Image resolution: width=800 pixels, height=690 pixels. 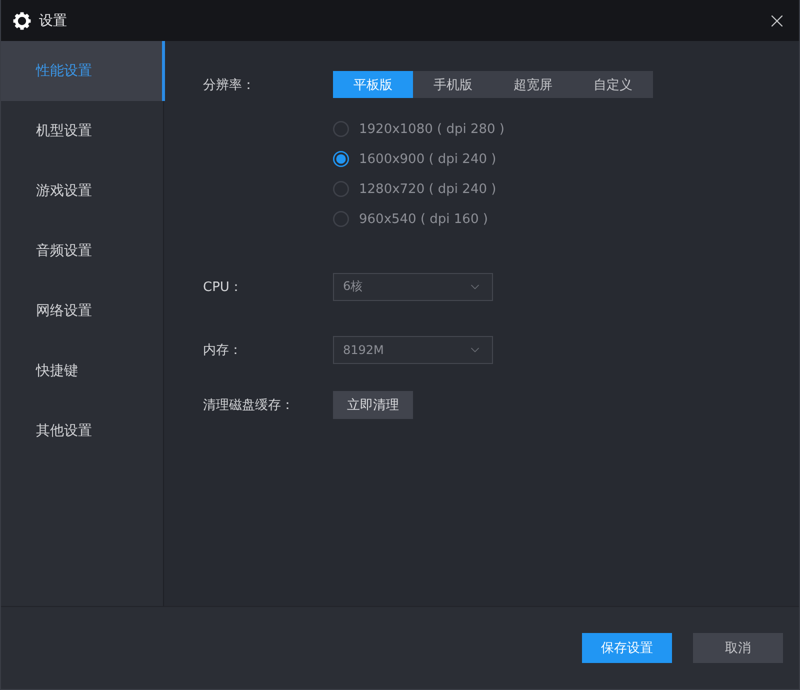 What do you see at coordinates (82, 191) in the screenshot?
I see `sidebar-item: 游戏设置` at bounding box center [82, 191].